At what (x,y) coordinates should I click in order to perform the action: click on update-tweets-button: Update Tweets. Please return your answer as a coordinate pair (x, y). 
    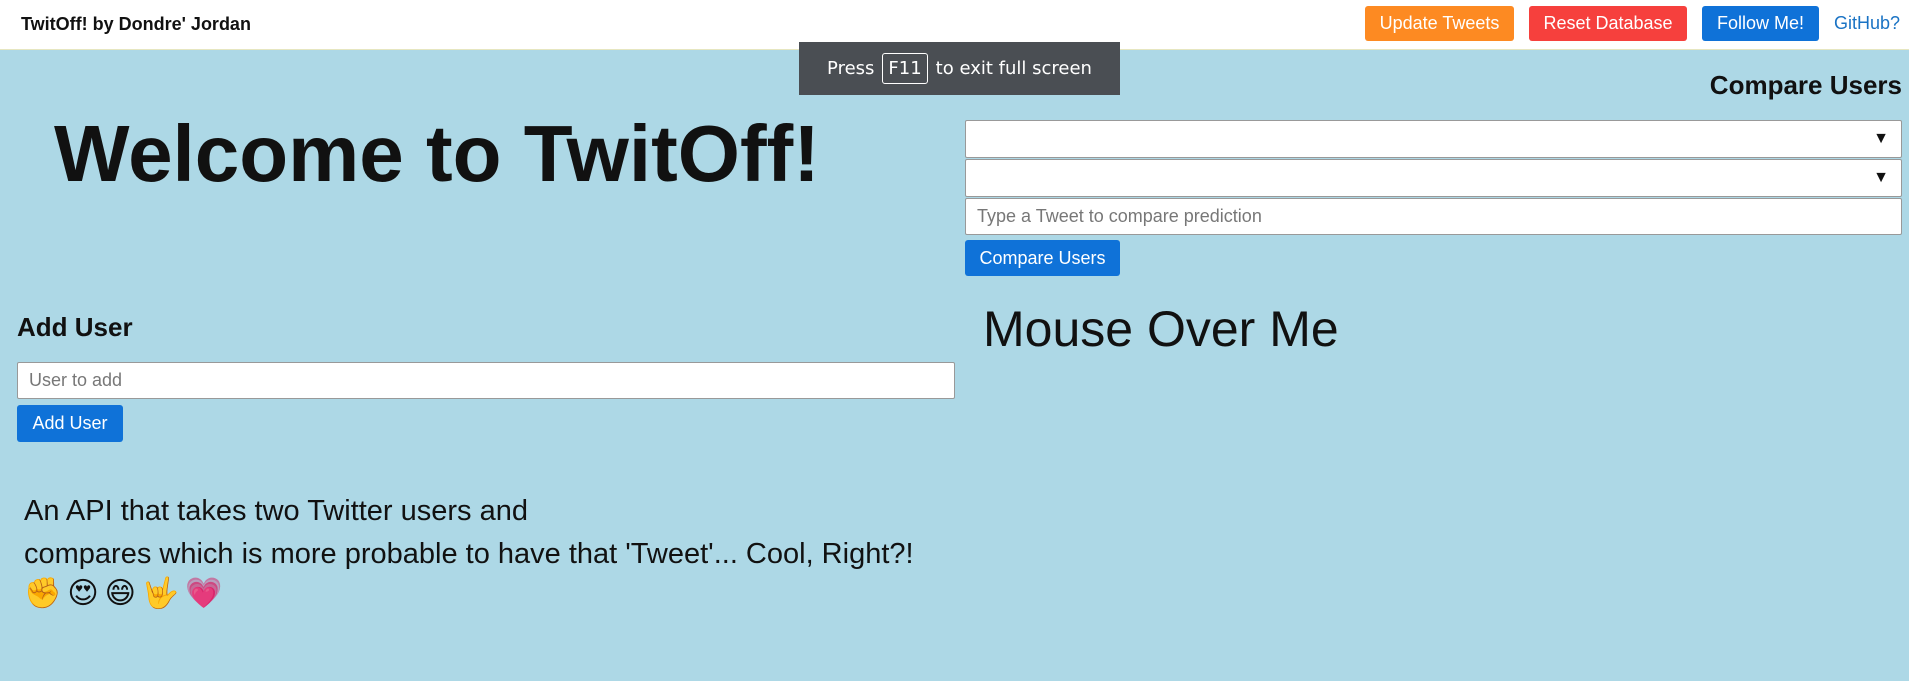
    Looking at the image, I should click on (1439, 23).